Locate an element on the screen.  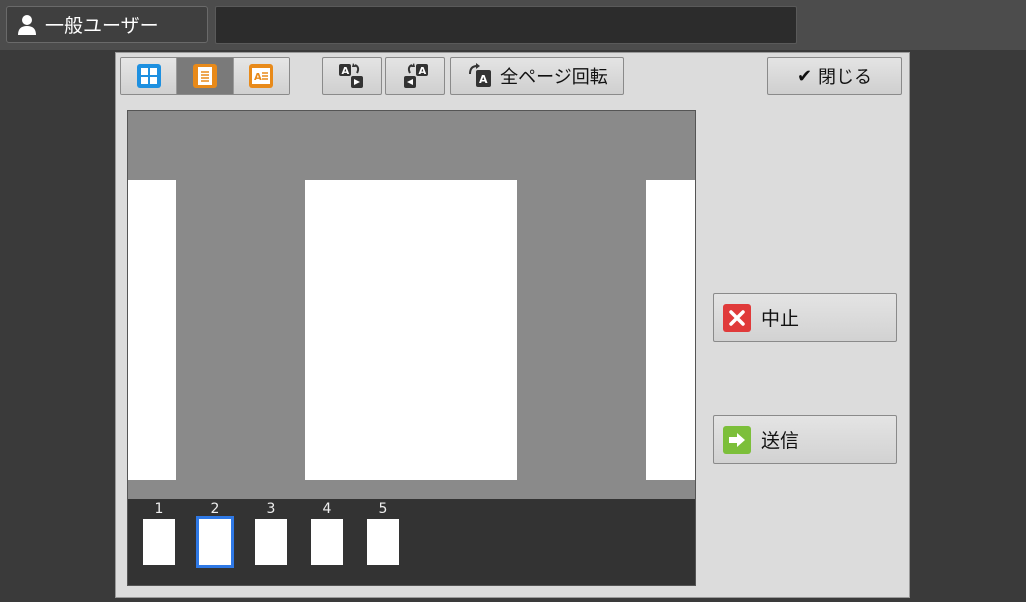
thumbnail-page-3: 3 is located at coordinates (271, 532).